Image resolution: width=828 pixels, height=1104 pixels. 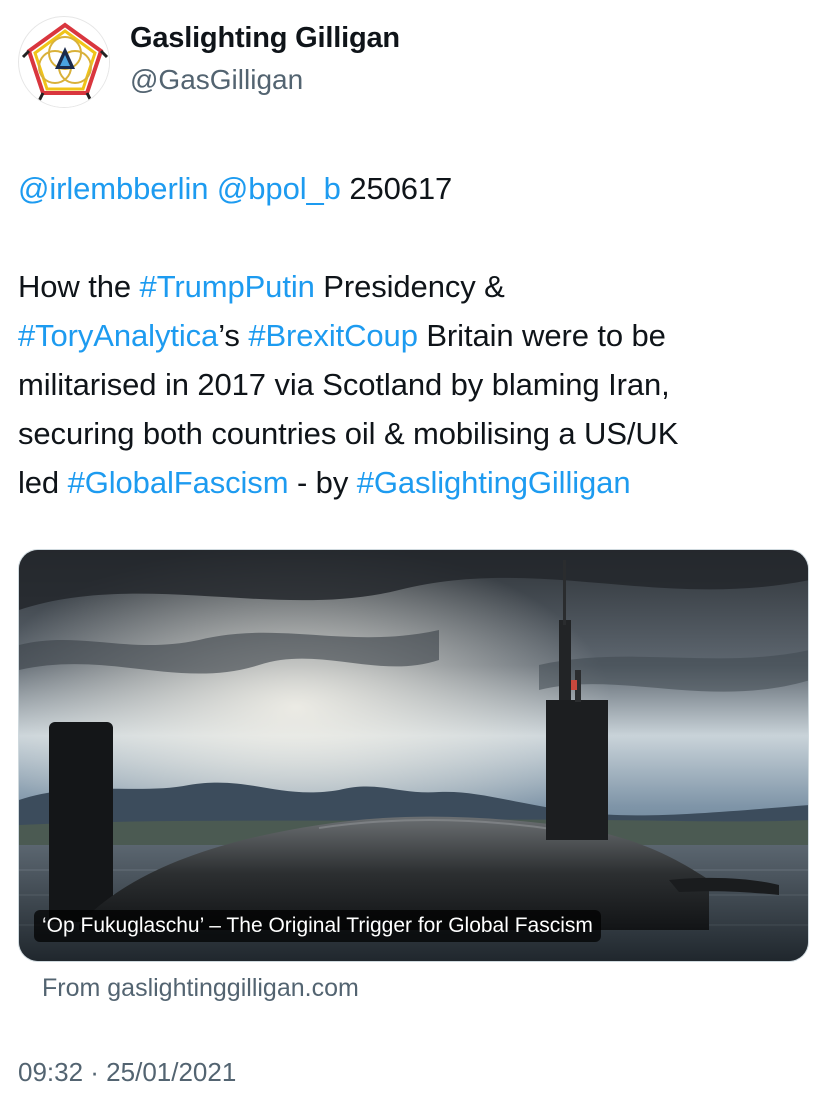 What do you see at coordinates (333, 335) in the screenshot?
I see `hashtag-link: #BrexitCoup` at bounding box center [333, 335].